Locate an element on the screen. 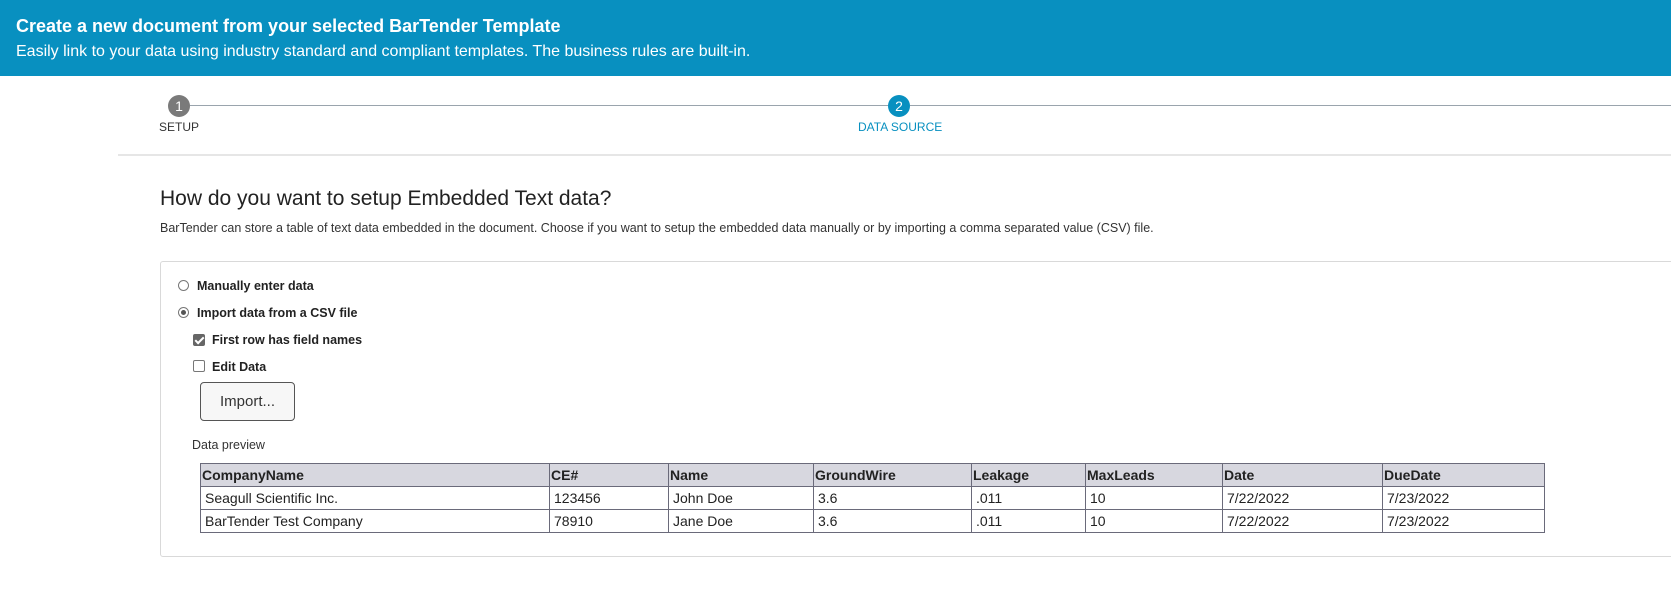 Image resolution: width=1671 pixels, height=607 pixels. first-row-field-names-label: First row has field names is located at coordinates (287, 340).